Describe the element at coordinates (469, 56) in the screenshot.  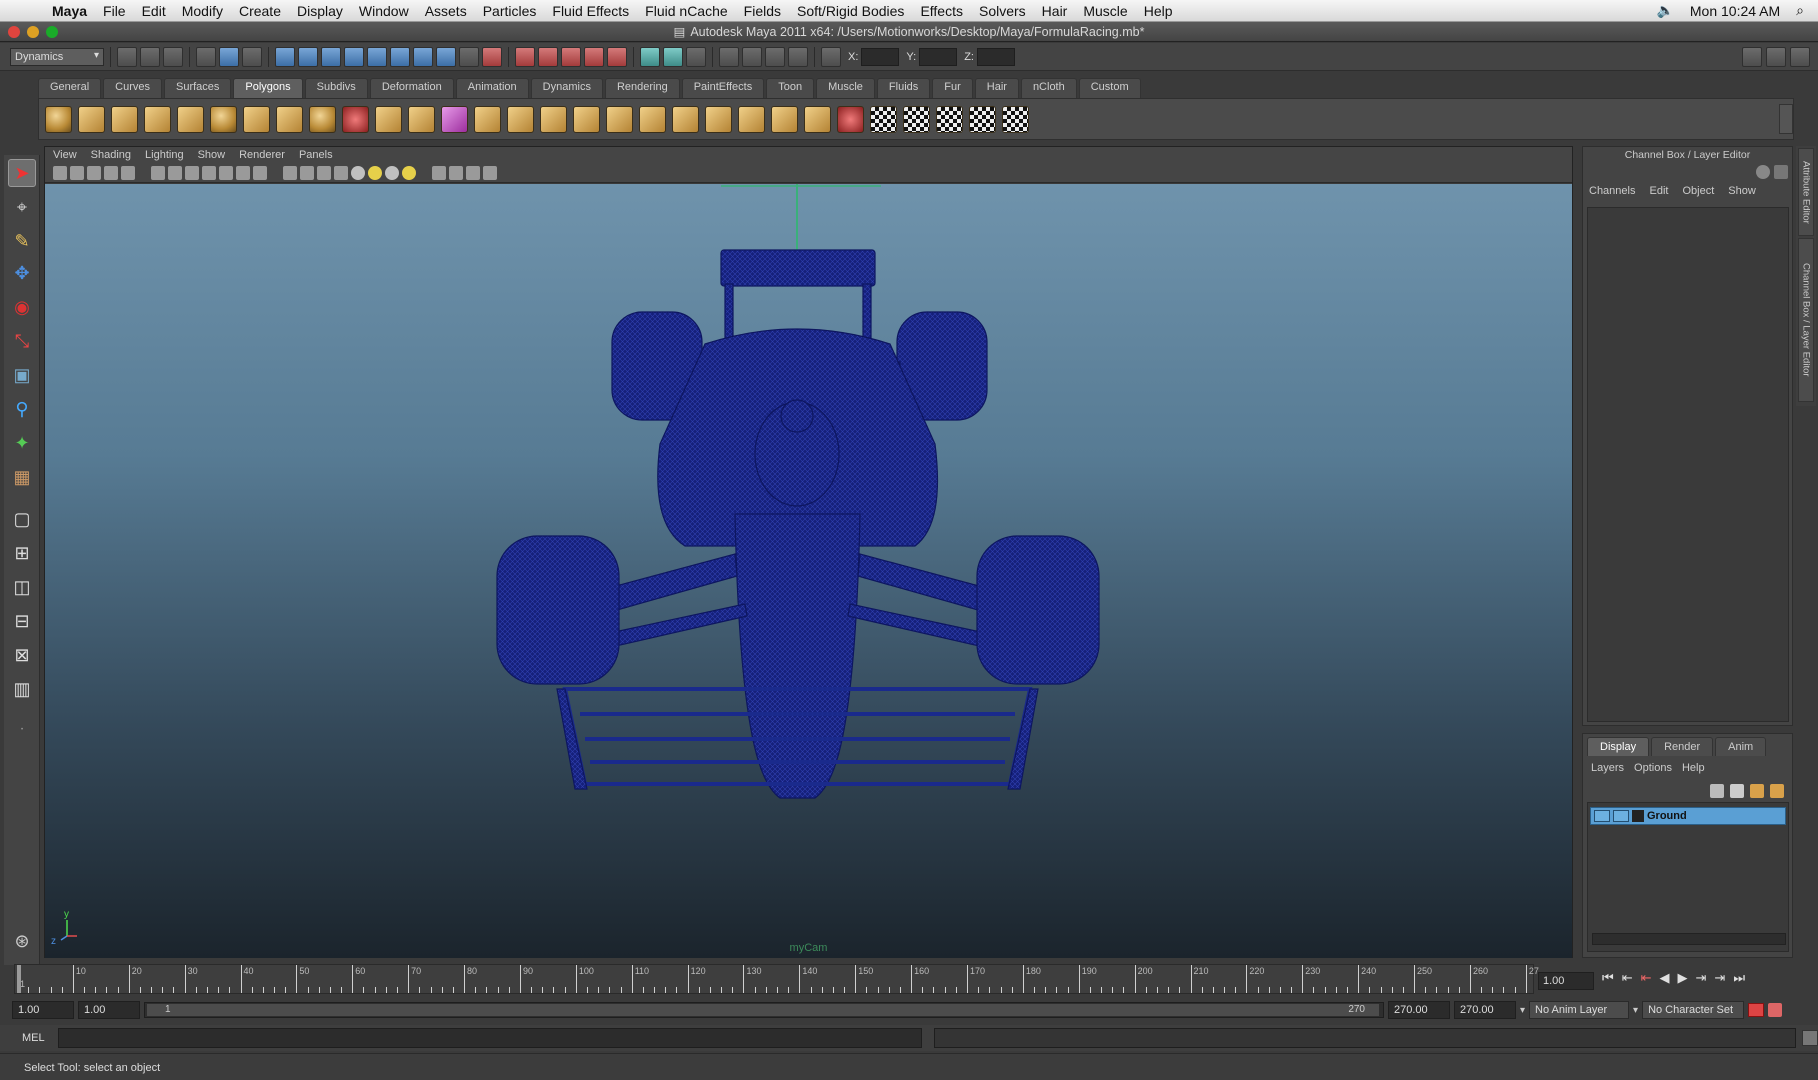
I see `lock-icon` at that location.